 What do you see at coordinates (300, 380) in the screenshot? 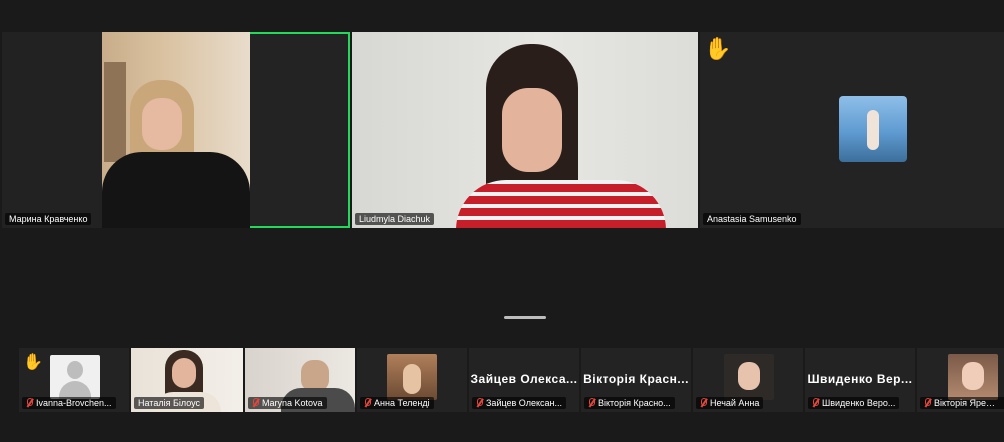
I see `strip-tile-maryna: Maryna Kotova` at bounding box center [300, 380].